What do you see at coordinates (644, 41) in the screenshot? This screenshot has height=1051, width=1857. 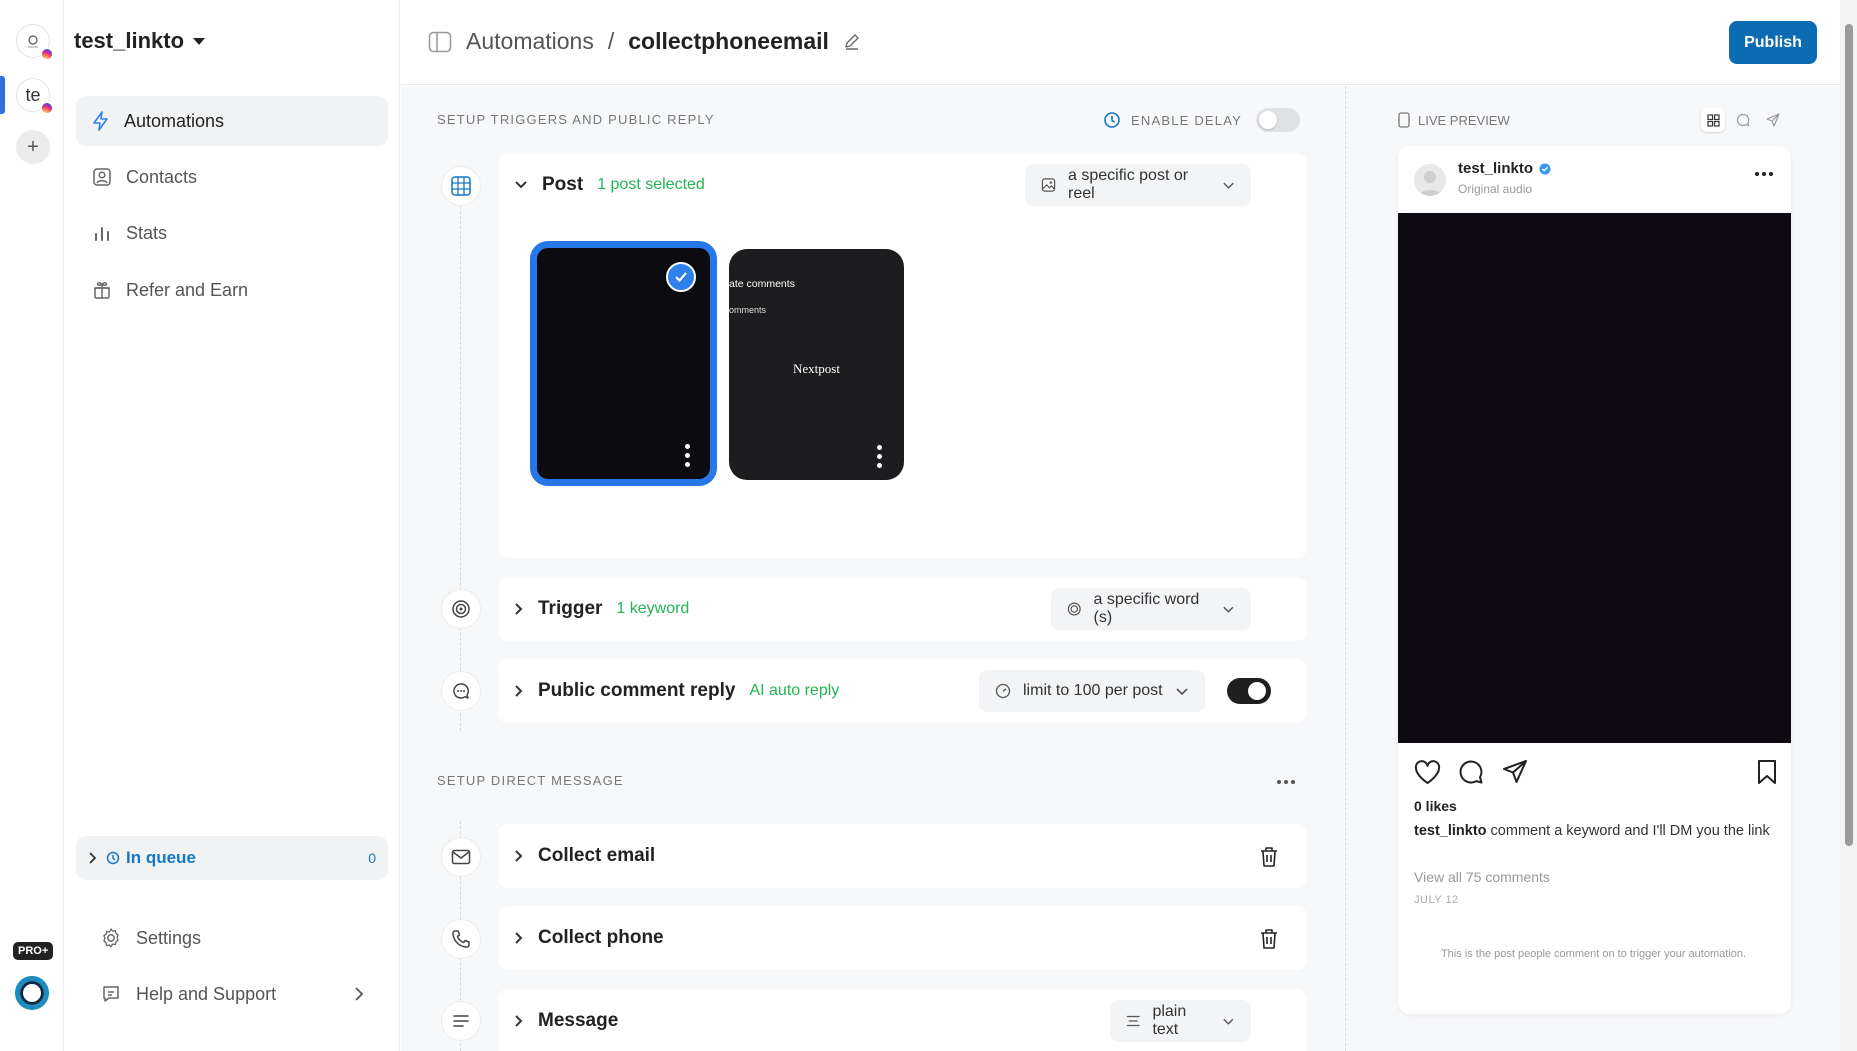 I see `breadcrumb: Automations / collectphoneemail` at bounding box center [644, 41].